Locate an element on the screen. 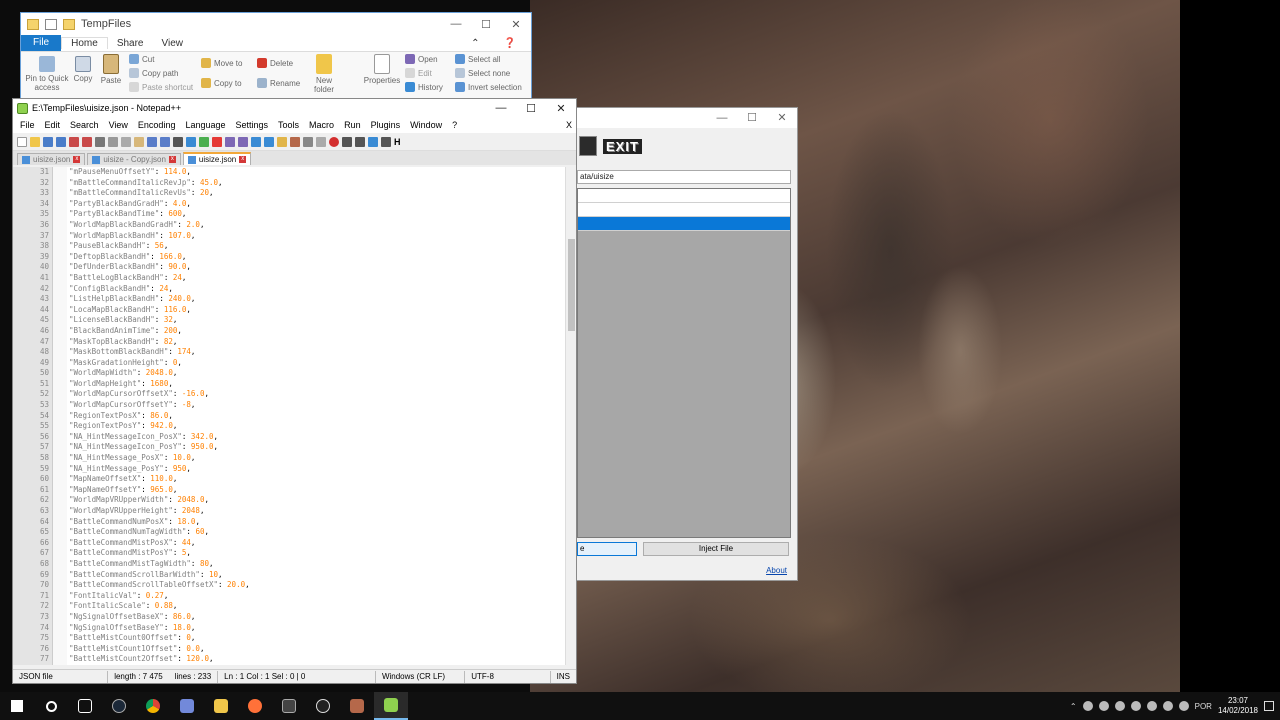 The width and height of the screenshot is (1280, 720). code-line: 57 "NA_HintMessageIcon_PosY": 950.0, is located at coordinates (288, 447).